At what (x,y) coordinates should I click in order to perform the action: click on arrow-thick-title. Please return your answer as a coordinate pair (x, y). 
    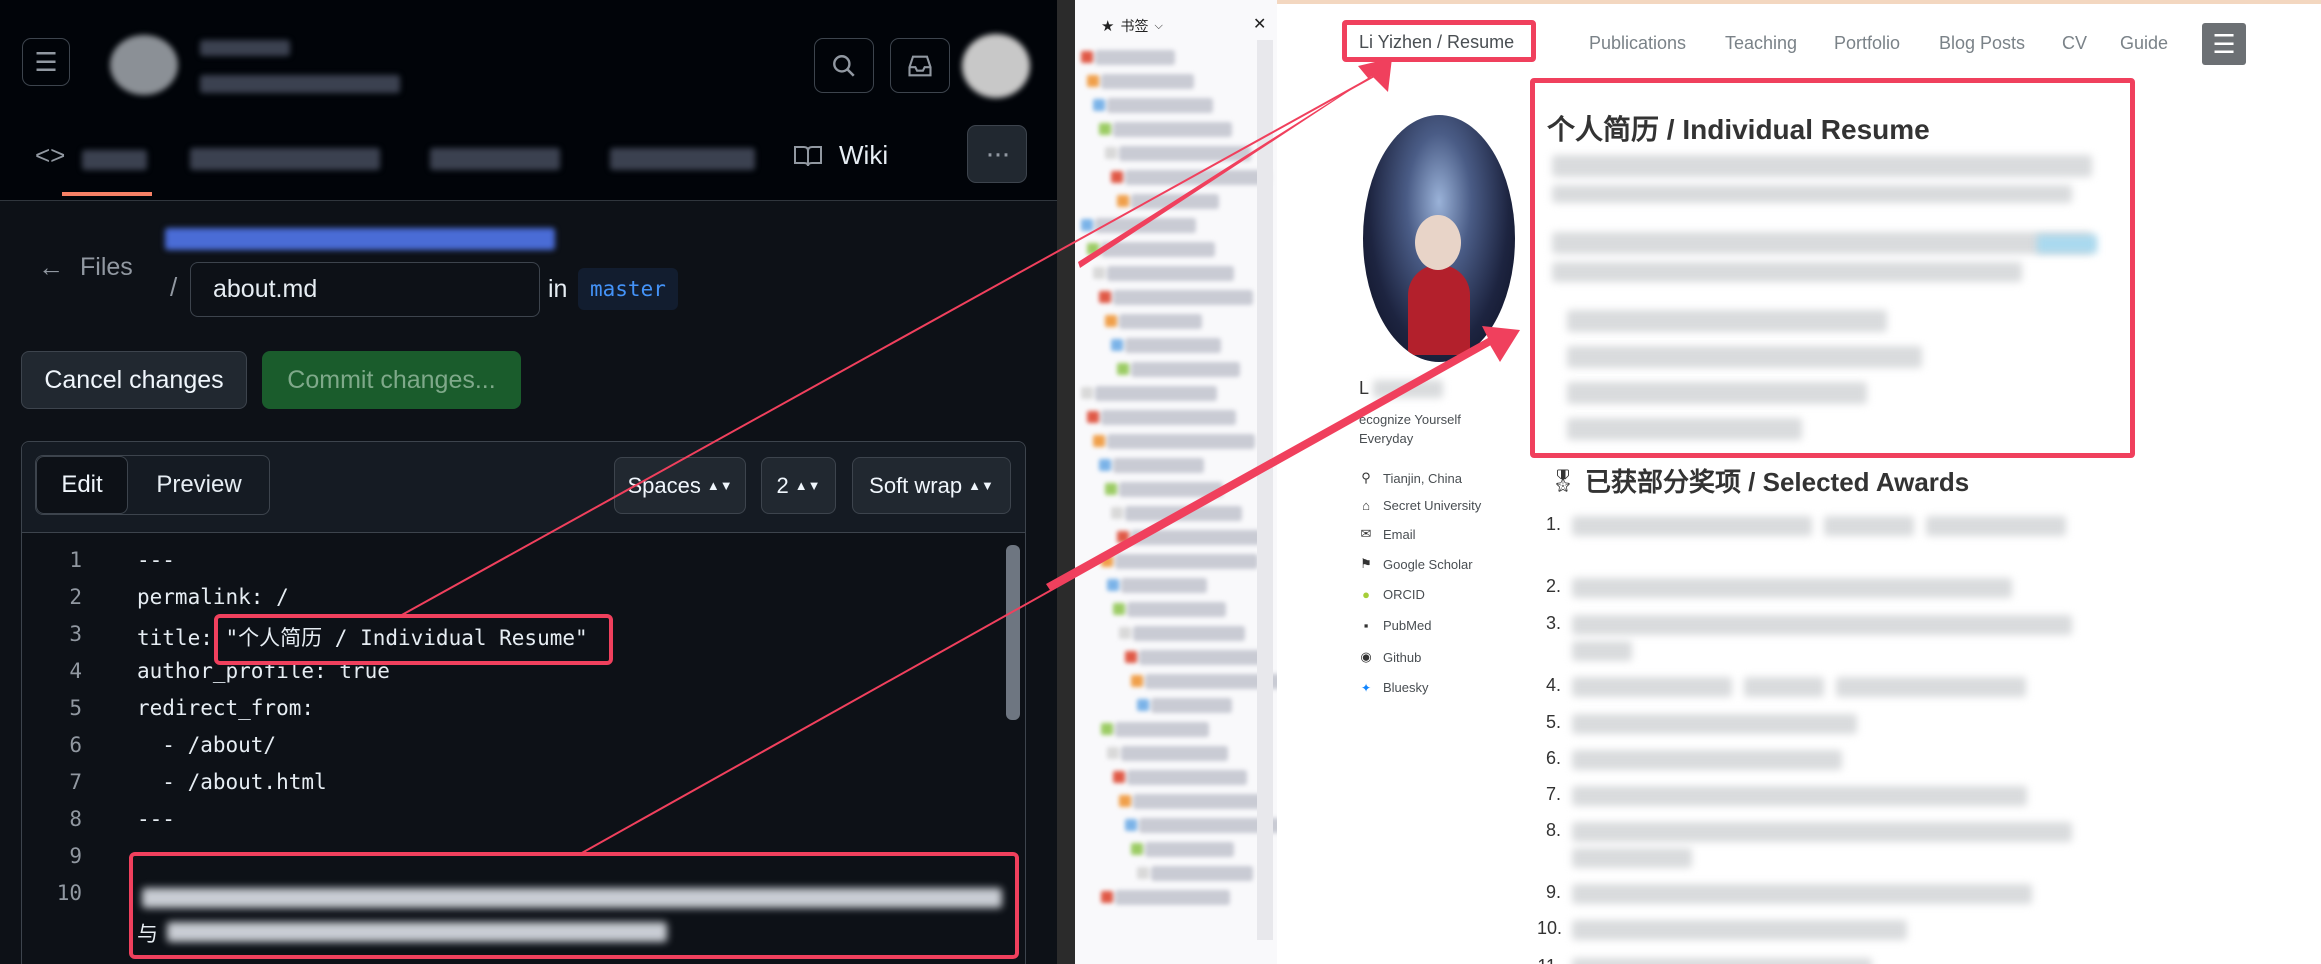
    Looking at the image, I should click on (1235, 163).